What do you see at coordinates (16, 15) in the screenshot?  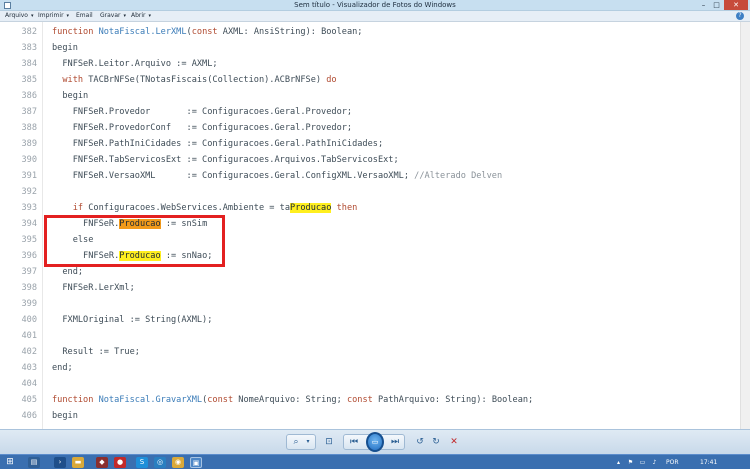 I see `menu-arquivo-label: Arquivo` at bounding box center [16, 15].